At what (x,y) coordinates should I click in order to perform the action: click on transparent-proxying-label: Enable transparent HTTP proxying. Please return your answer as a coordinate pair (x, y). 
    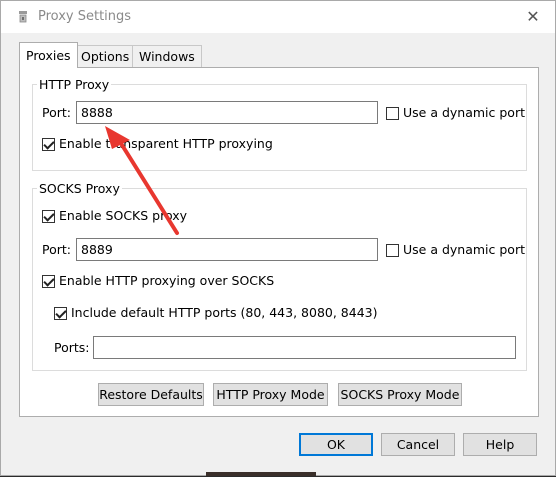
    Looking at the image, I should click on (166, 143).